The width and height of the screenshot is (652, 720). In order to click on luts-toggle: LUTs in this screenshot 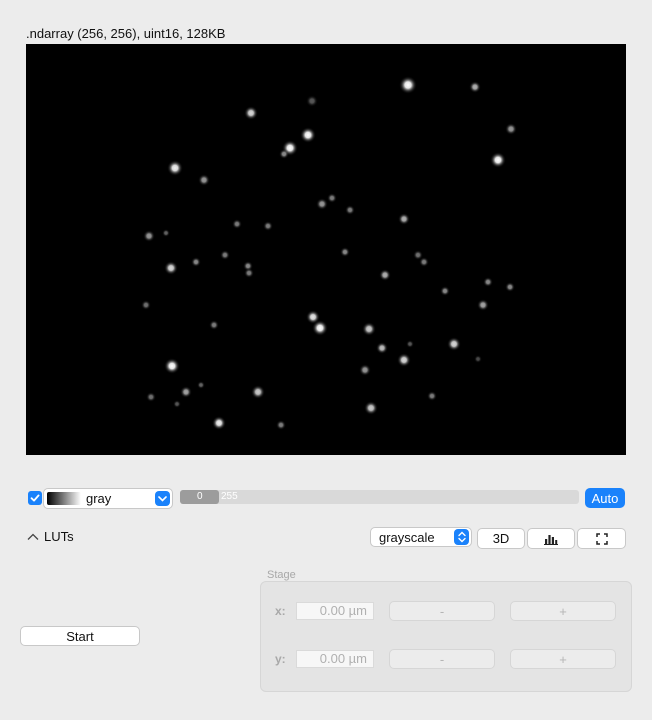, I will do `click(50, 536)`.